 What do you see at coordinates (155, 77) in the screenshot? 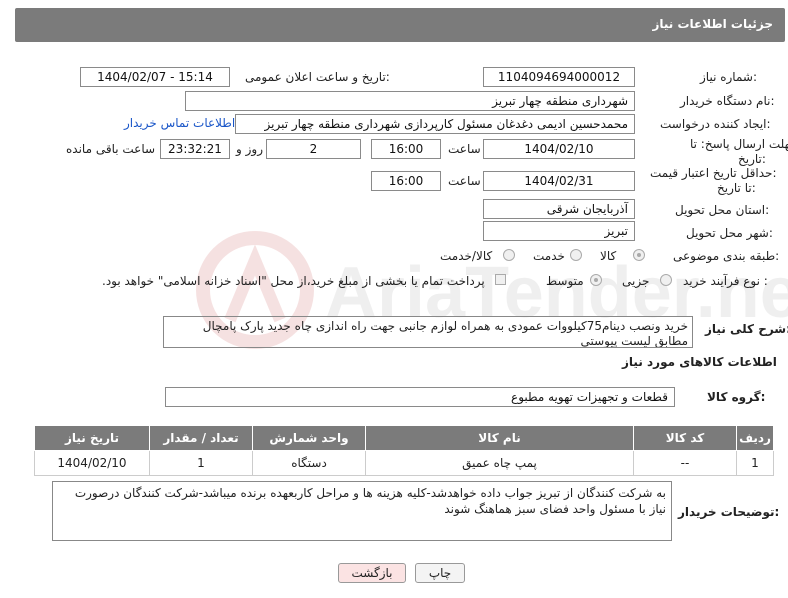
I see `announce-datetime-field: 1404/02/07 - 15:14` at bounding box center [155, 77].